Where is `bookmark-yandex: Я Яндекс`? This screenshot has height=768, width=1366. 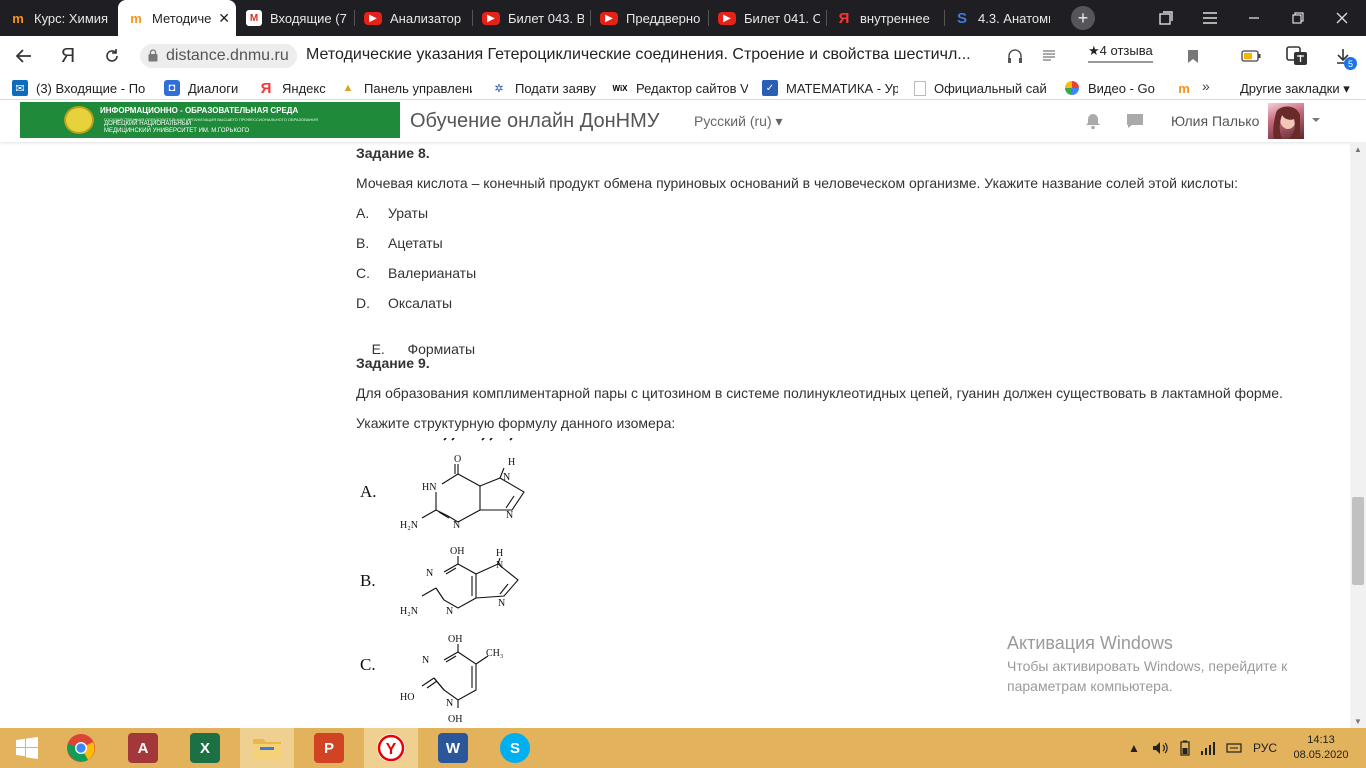
bookmark-yandex: Я Яндекс is located at coordinates (294, 88).